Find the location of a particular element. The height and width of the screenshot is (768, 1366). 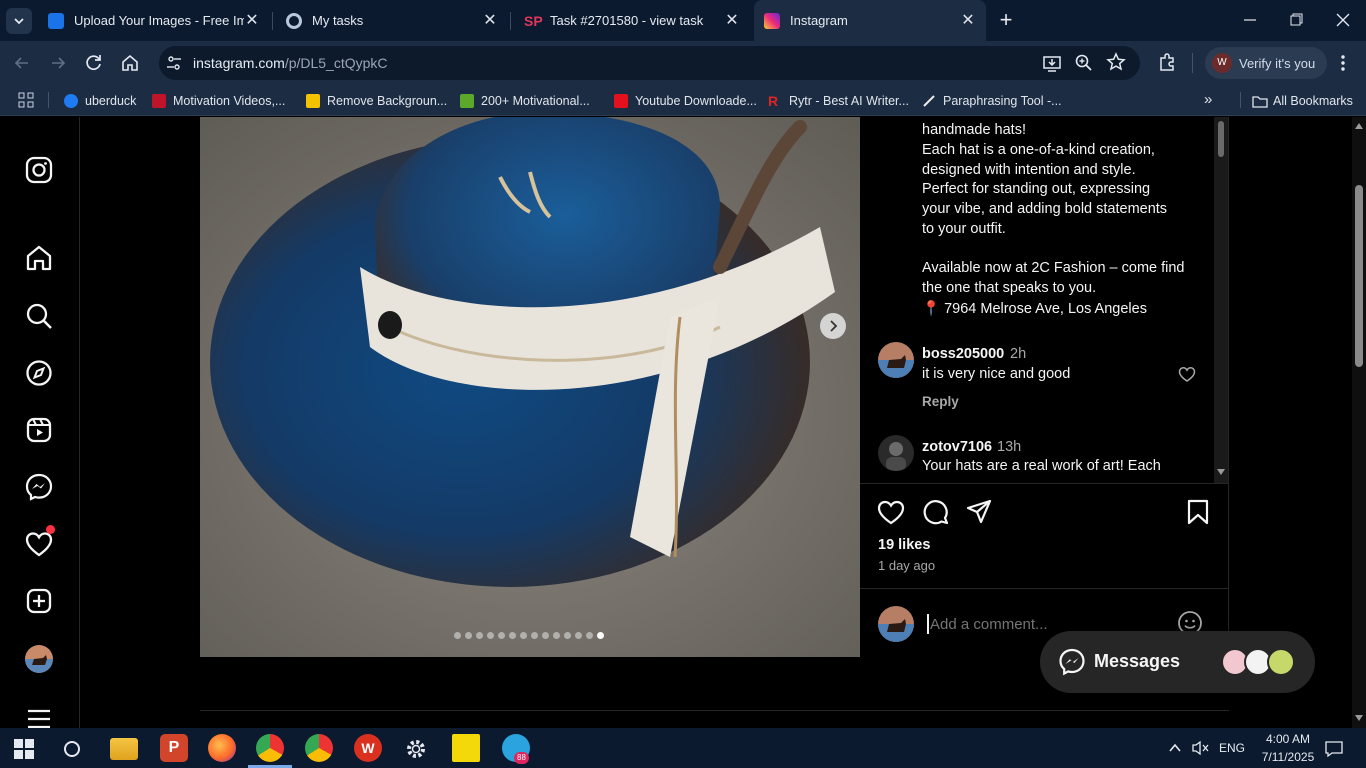

settings-gear-icon is located at coordinates (416, 749).